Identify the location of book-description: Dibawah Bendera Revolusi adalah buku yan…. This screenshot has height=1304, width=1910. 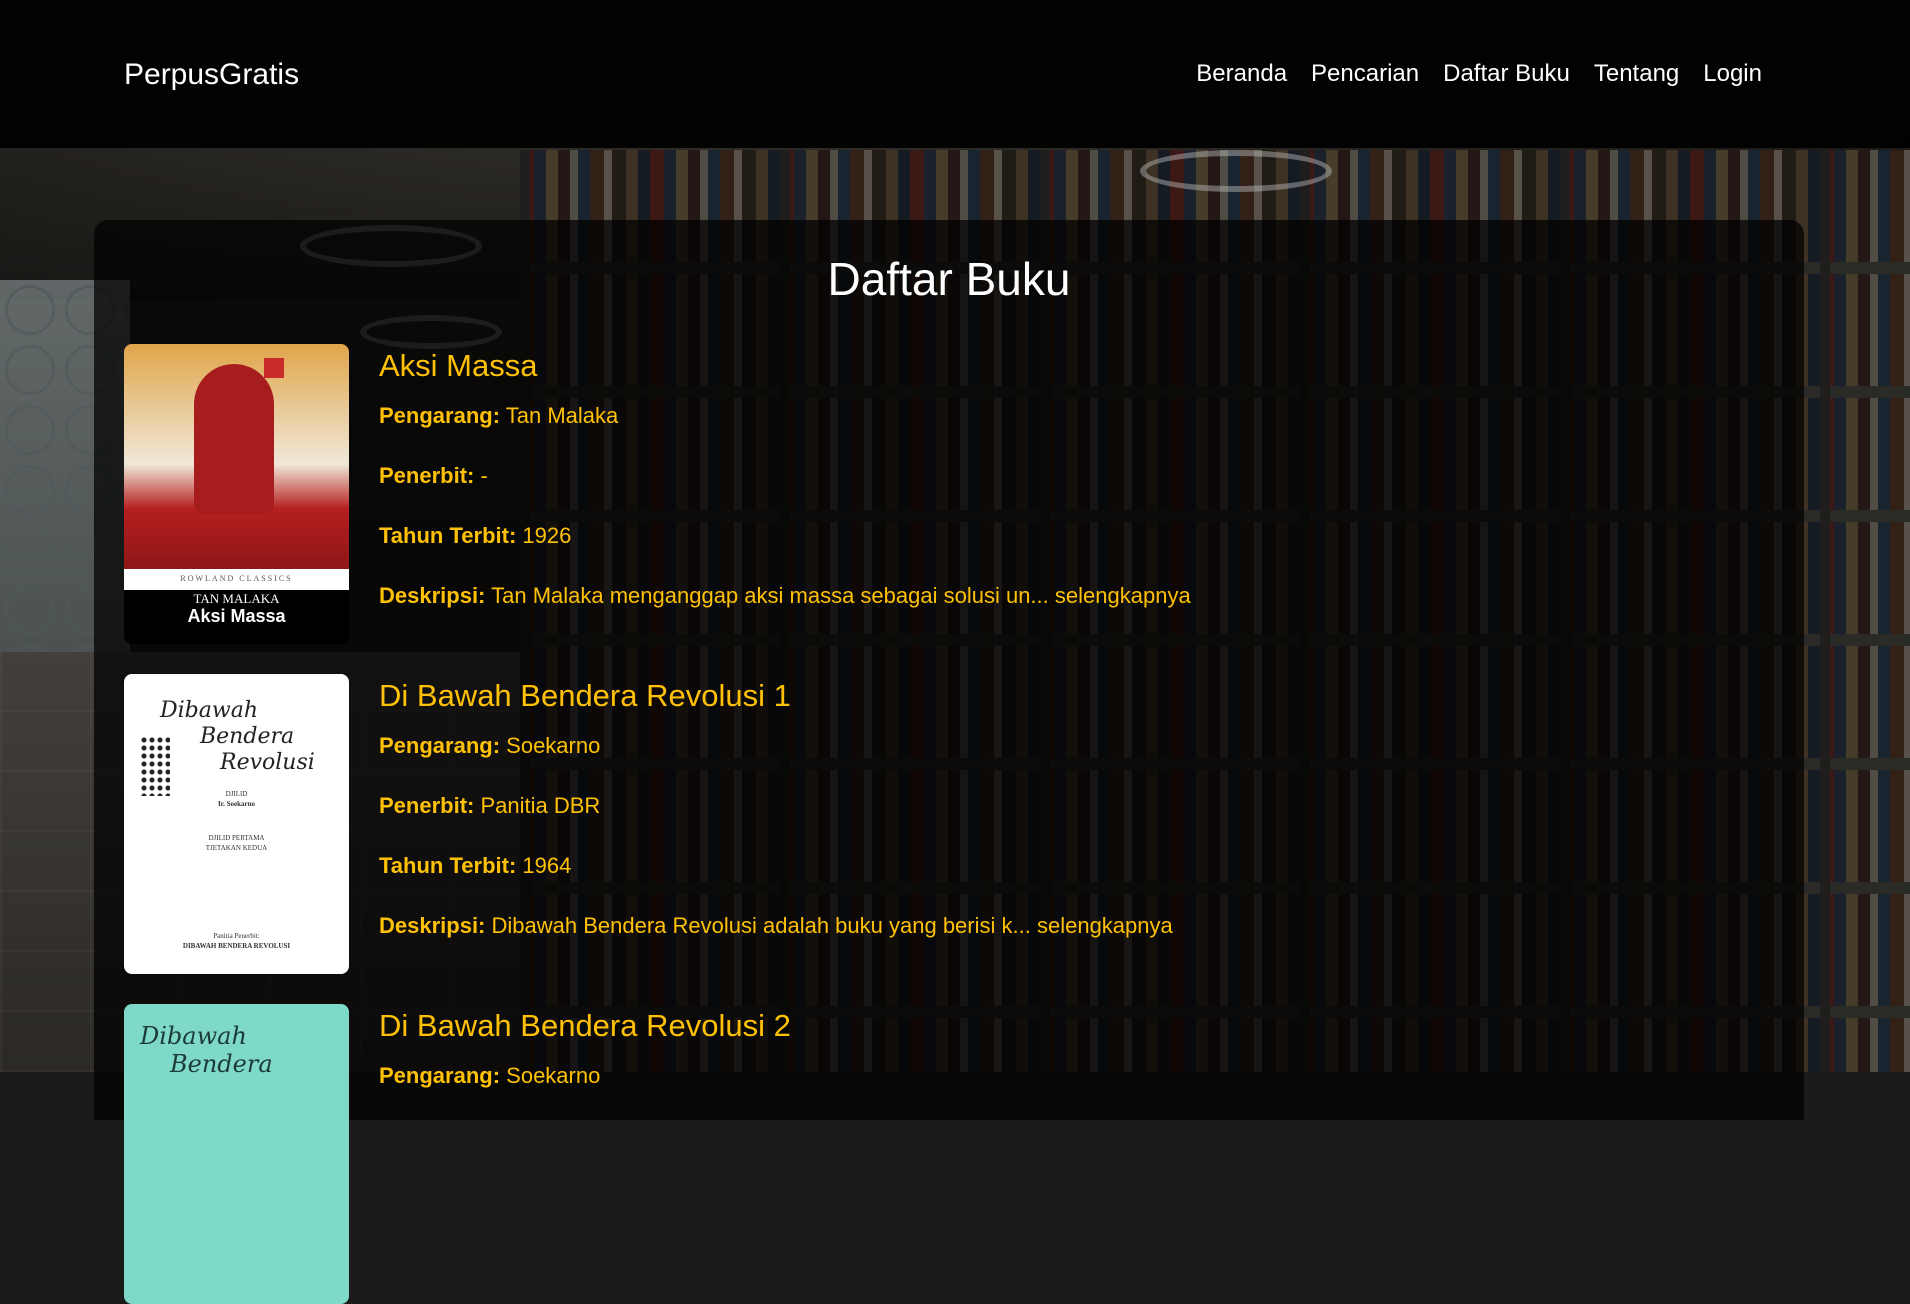
(761, 925).